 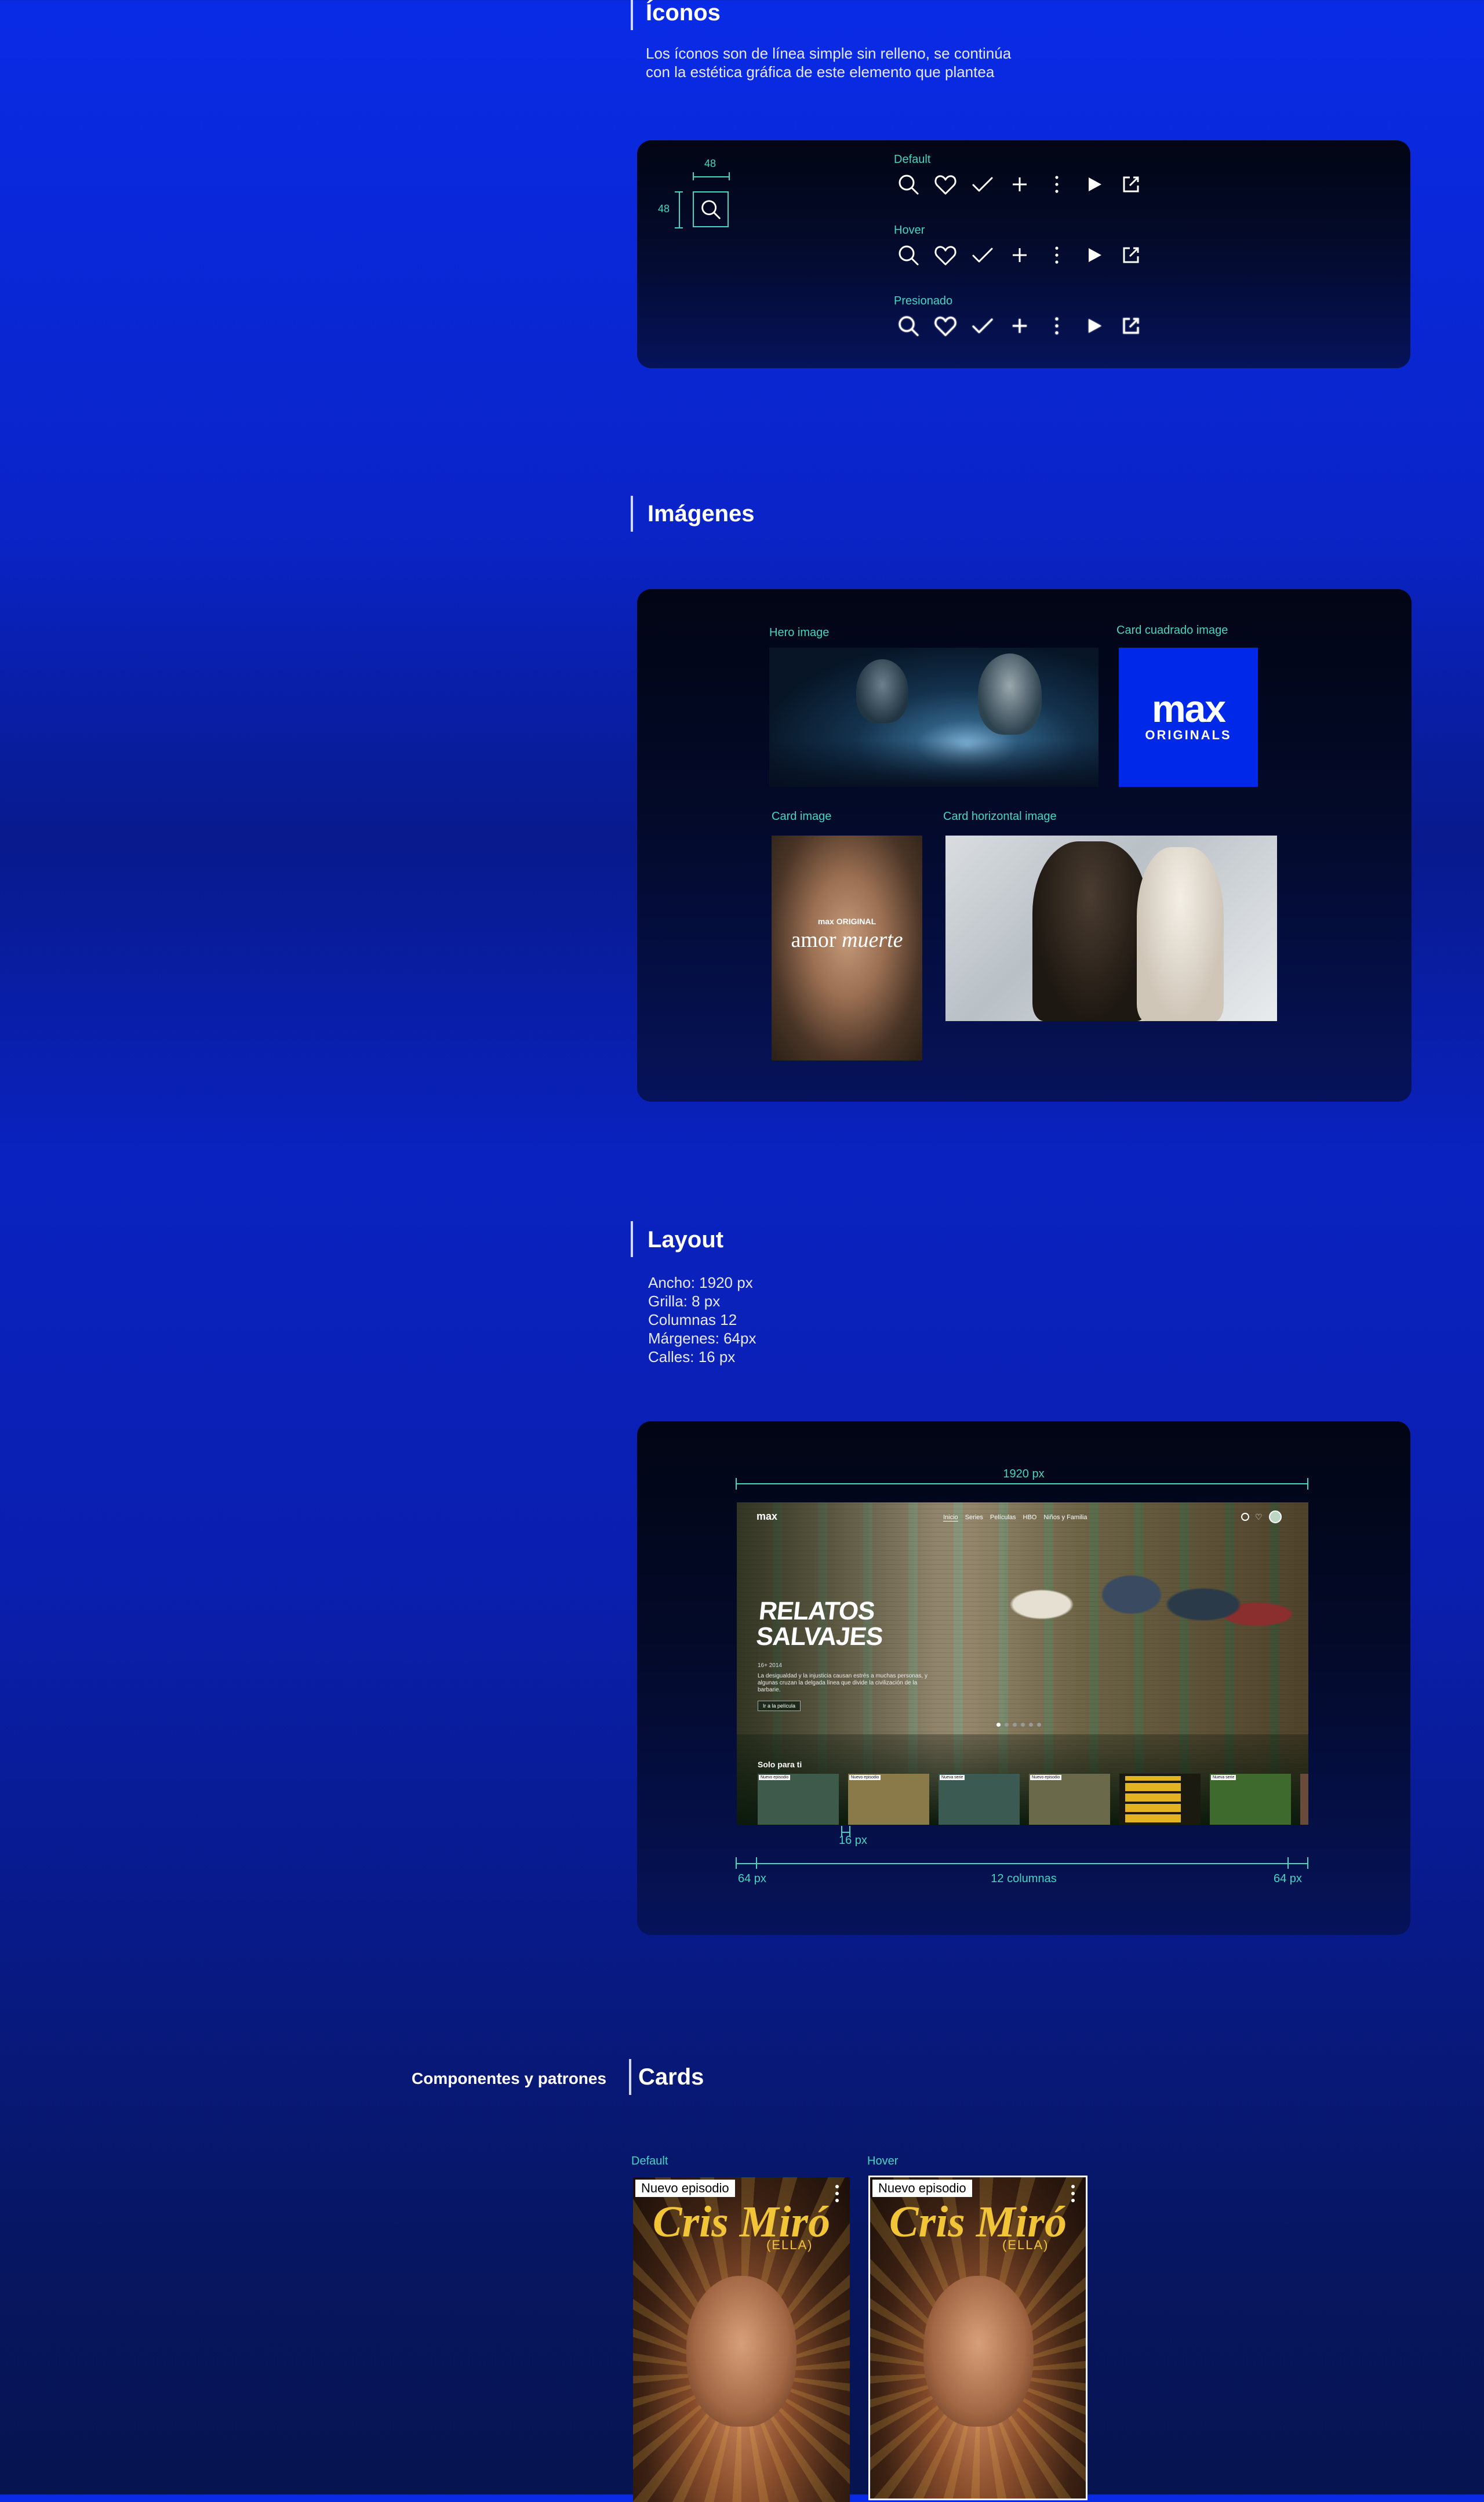 What do you see at coordinates (847, 940) in the screenshot?
I see `poster-title: amor muerte` at bounding box center [847, 940].